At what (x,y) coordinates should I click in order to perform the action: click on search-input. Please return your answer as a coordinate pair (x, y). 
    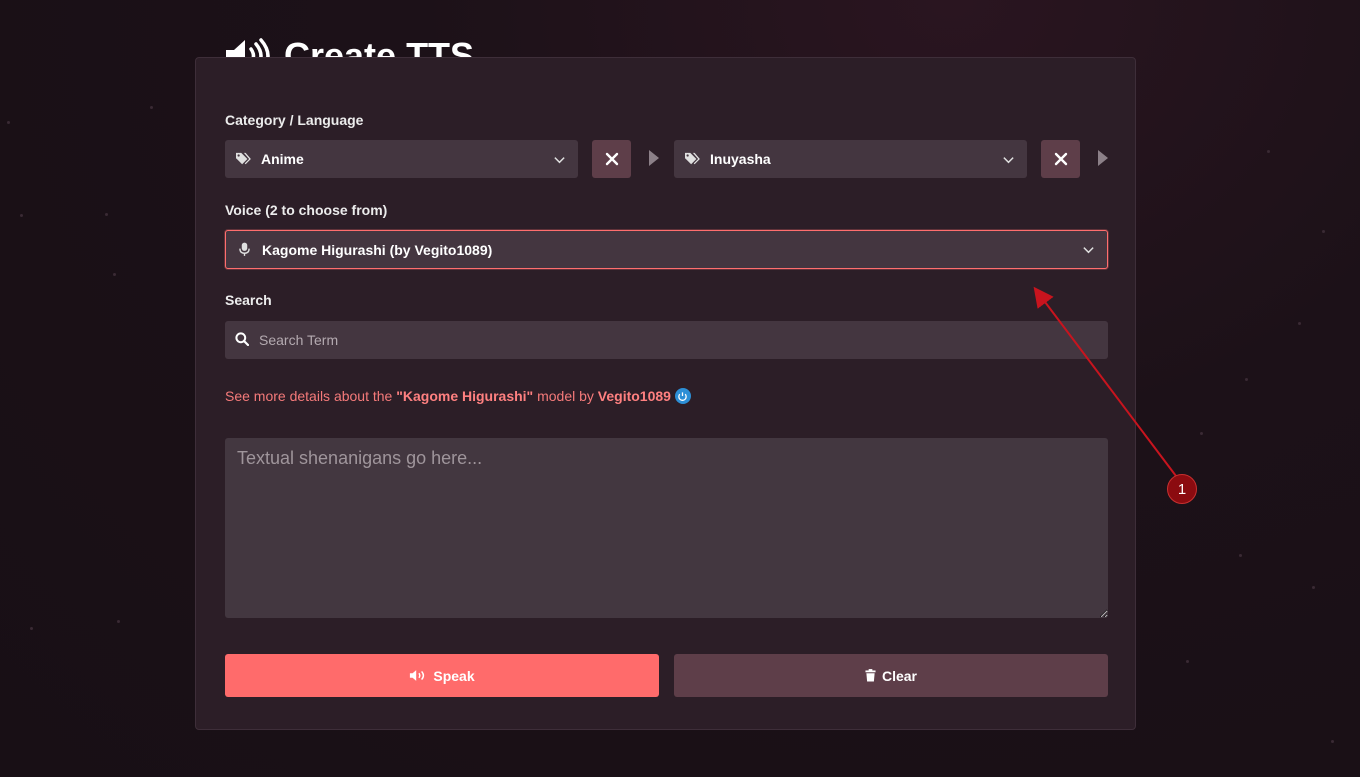
    Looking at the image, I should click on (666, 340).